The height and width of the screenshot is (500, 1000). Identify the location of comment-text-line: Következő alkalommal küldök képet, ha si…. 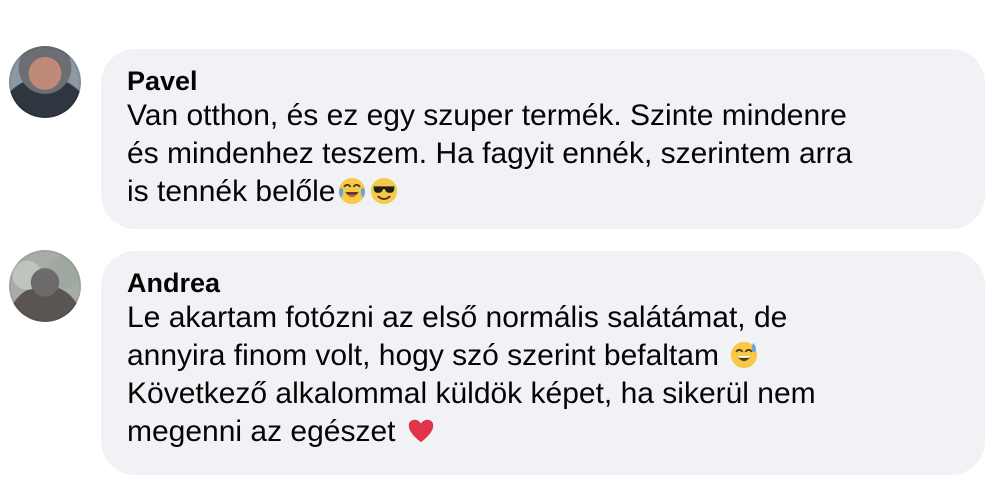
(471, 393).